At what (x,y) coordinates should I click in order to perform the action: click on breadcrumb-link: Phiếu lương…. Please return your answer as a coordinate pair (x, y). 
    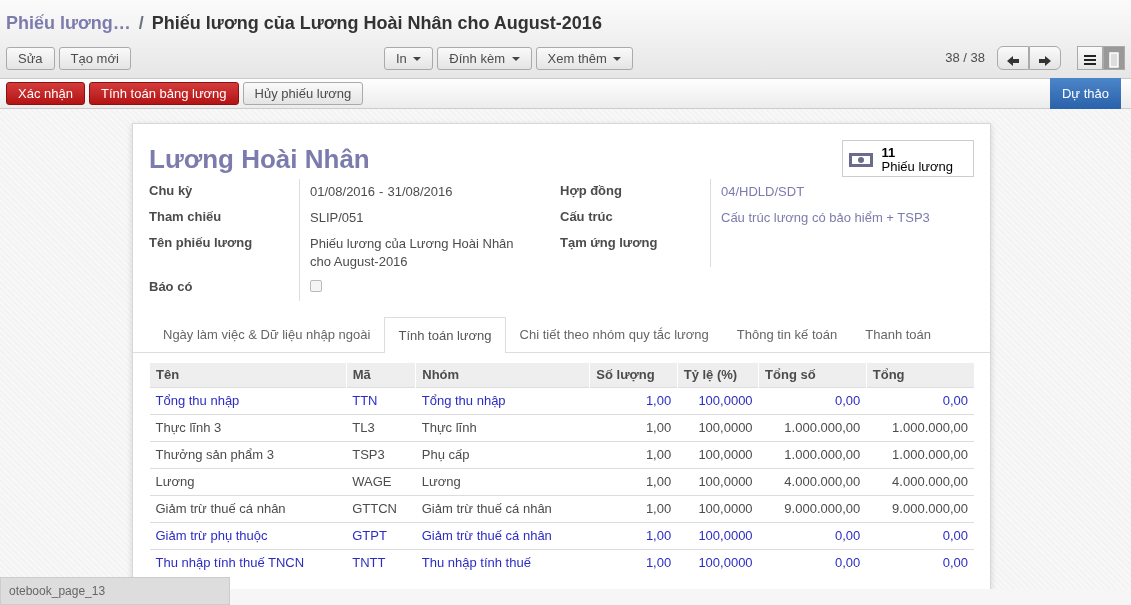
    Looking at the image, I should click on (68, 23).